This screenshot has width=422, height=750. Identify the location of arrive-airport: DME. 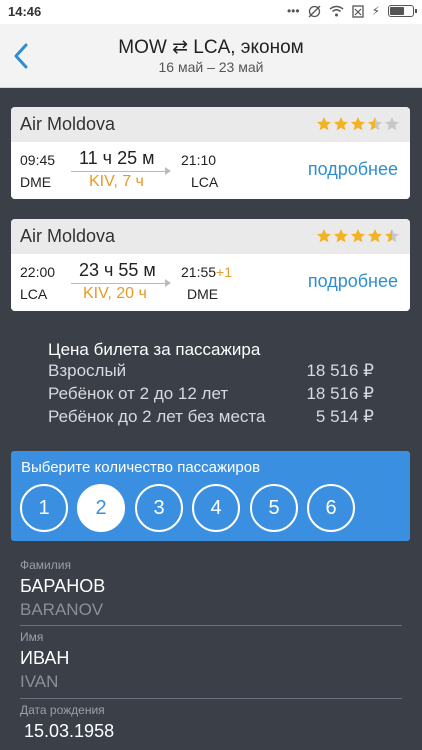
(203, 294).